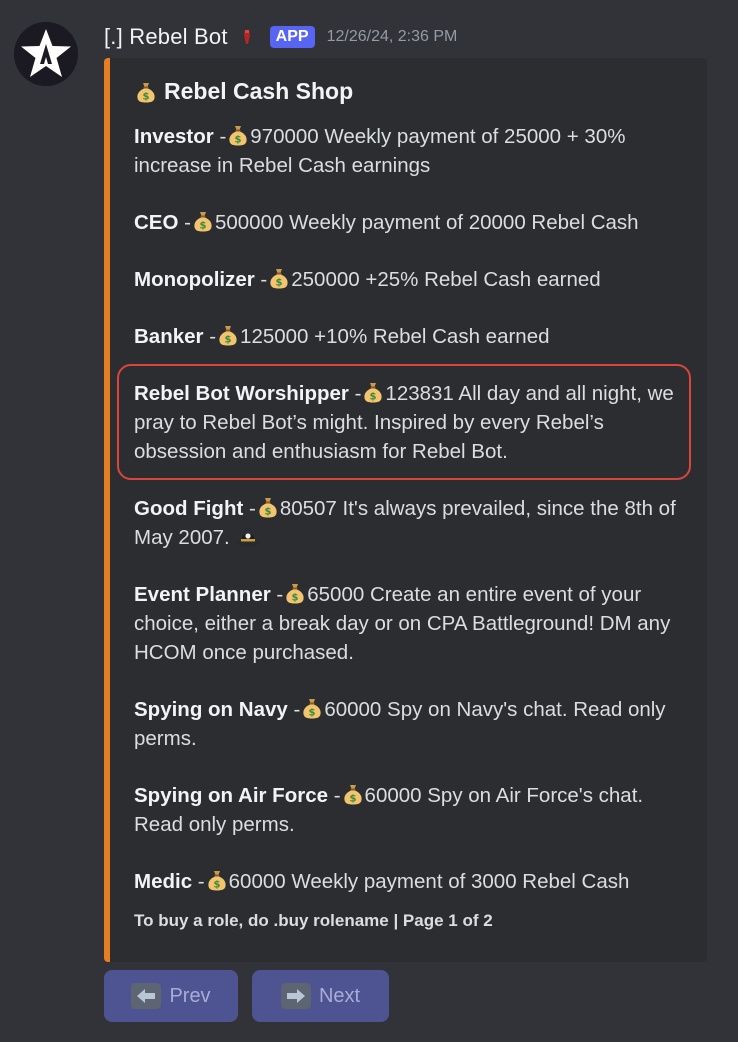 The image size is (738, 1042). Describe the element at coordinates (480, 279) in the screenshot. I see `shop-item-description: +25% Rebel Cash earned` at that location.